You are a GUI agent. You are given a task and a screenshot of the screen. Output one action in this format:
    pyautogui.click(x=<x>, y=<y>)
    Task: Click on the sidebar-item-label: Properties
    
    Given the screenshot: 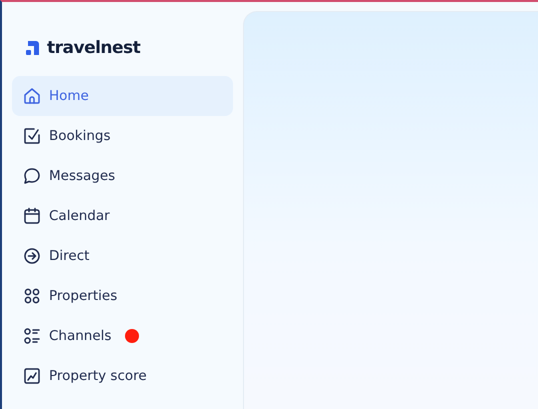 What is the action you would take?
    pyautogui.click(x=83, y=296)
    